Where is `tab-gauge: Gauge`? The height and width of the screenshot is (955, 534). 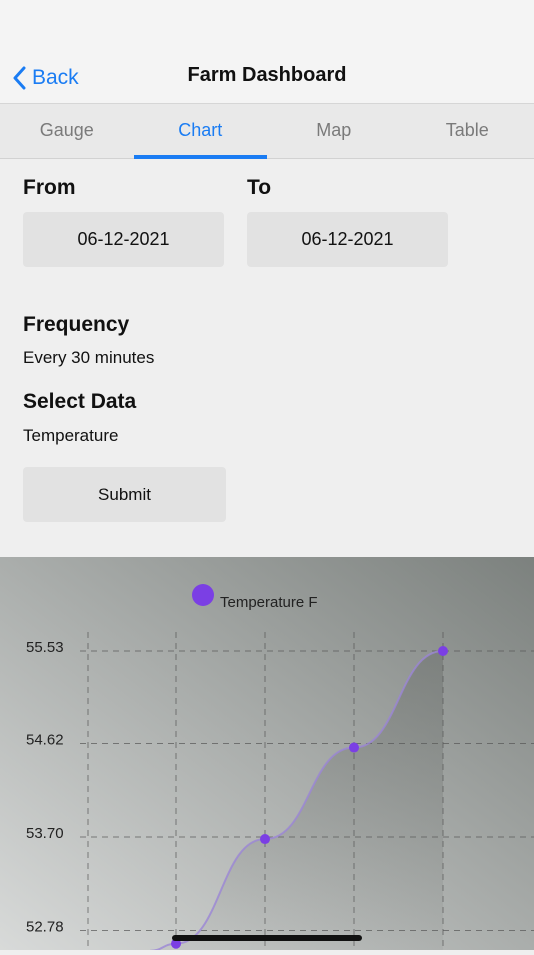
tab-gauge: Gauge is located at coordinates (67, 131).